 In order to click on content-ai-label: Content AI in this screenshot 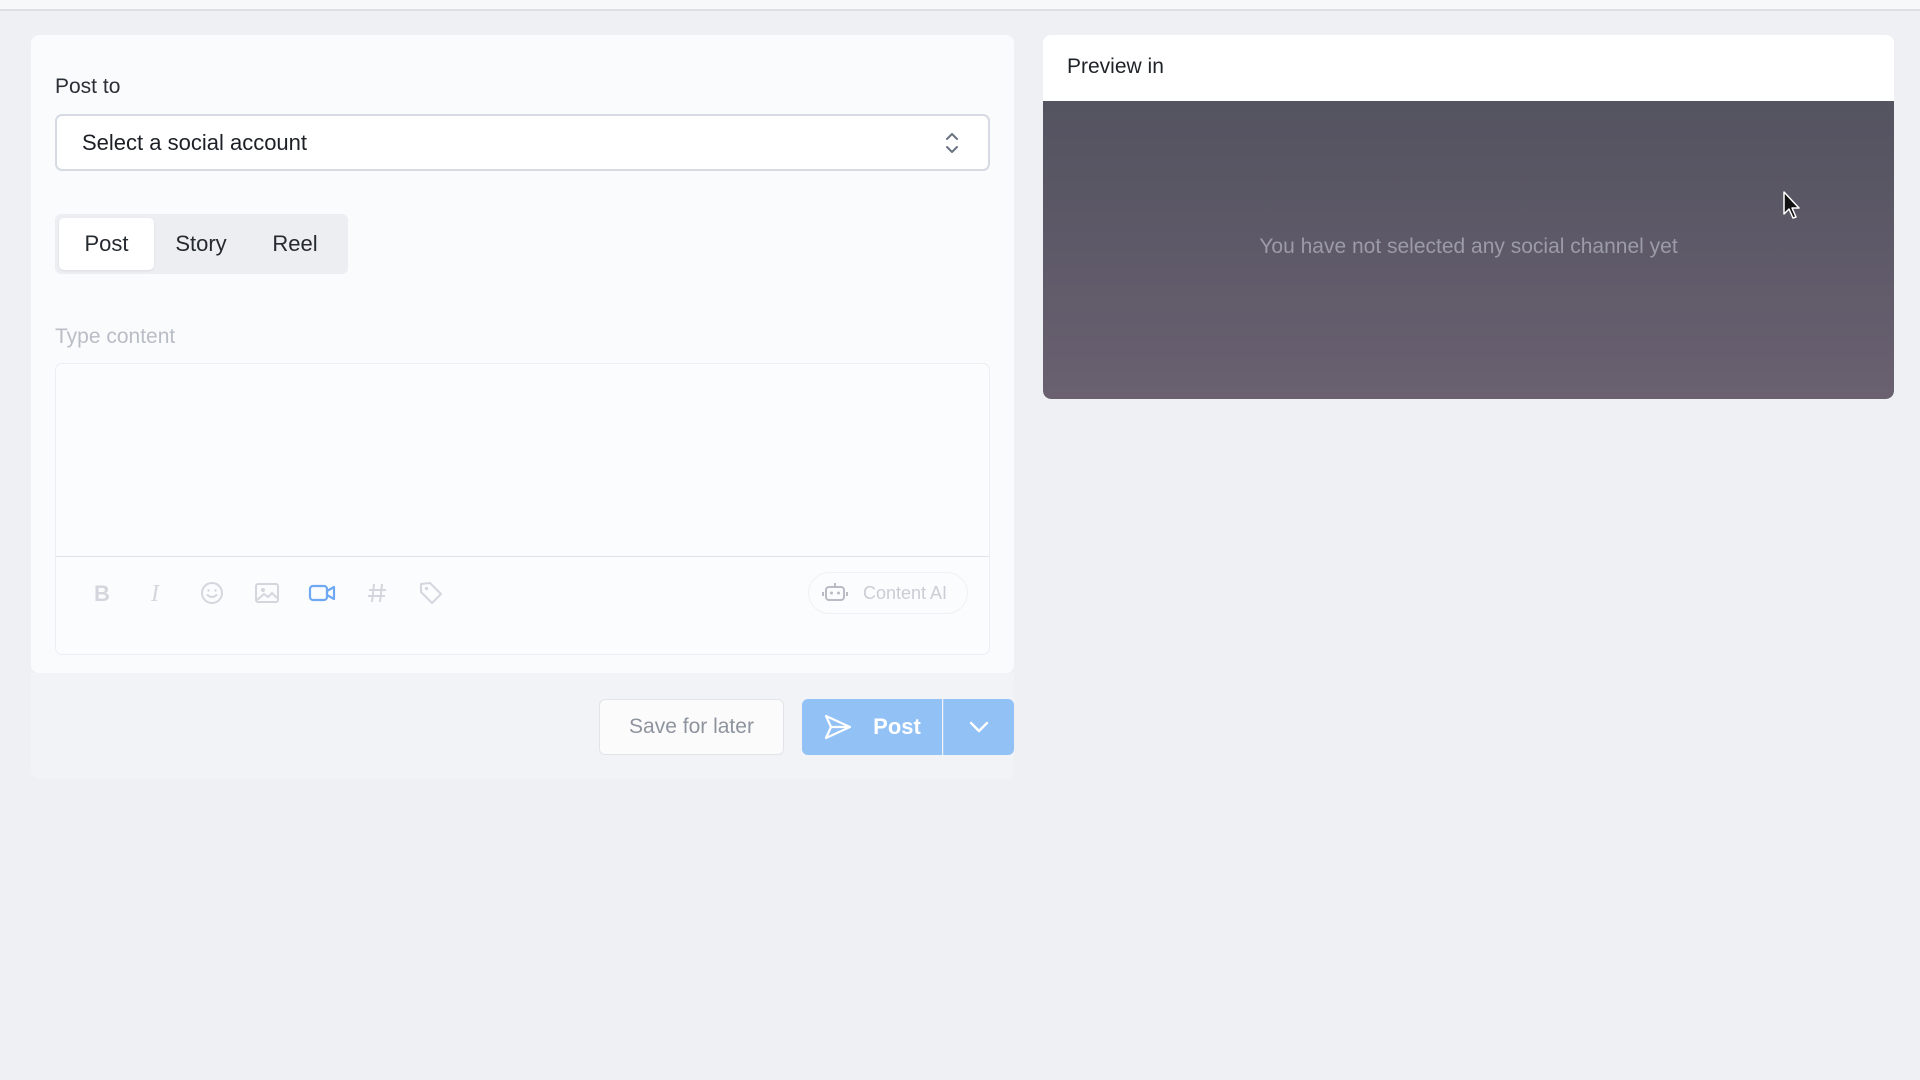, I will do `click(905, 592)`.